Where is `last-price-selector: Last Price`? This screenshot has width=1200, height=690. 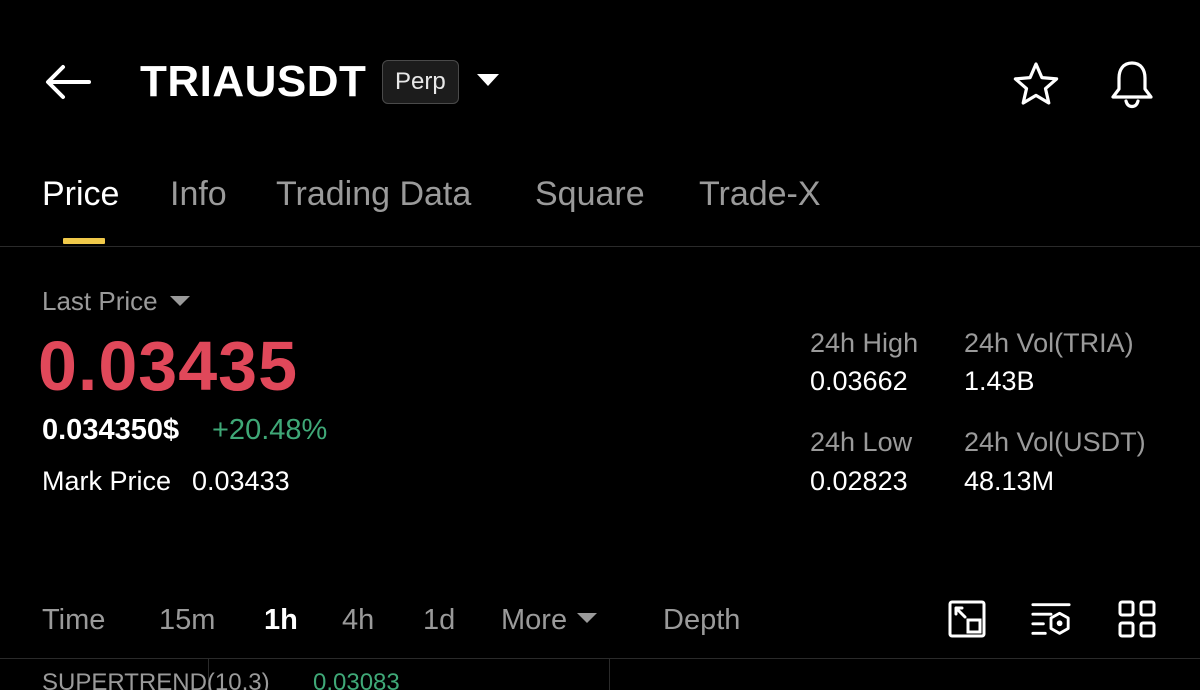
last-price-selector: Last Price is located at coordinates (116, 301).